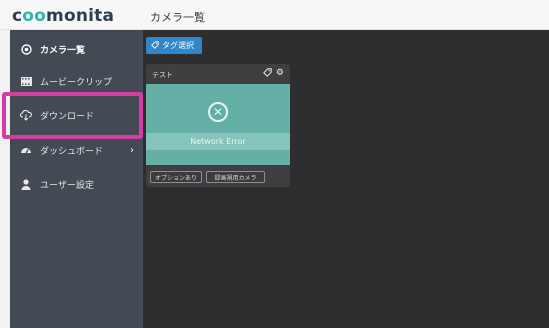  Describe the element at coordinates (274, 15) in the screenshot. I see `top-header: coomonita カメラ一覧` at that location.